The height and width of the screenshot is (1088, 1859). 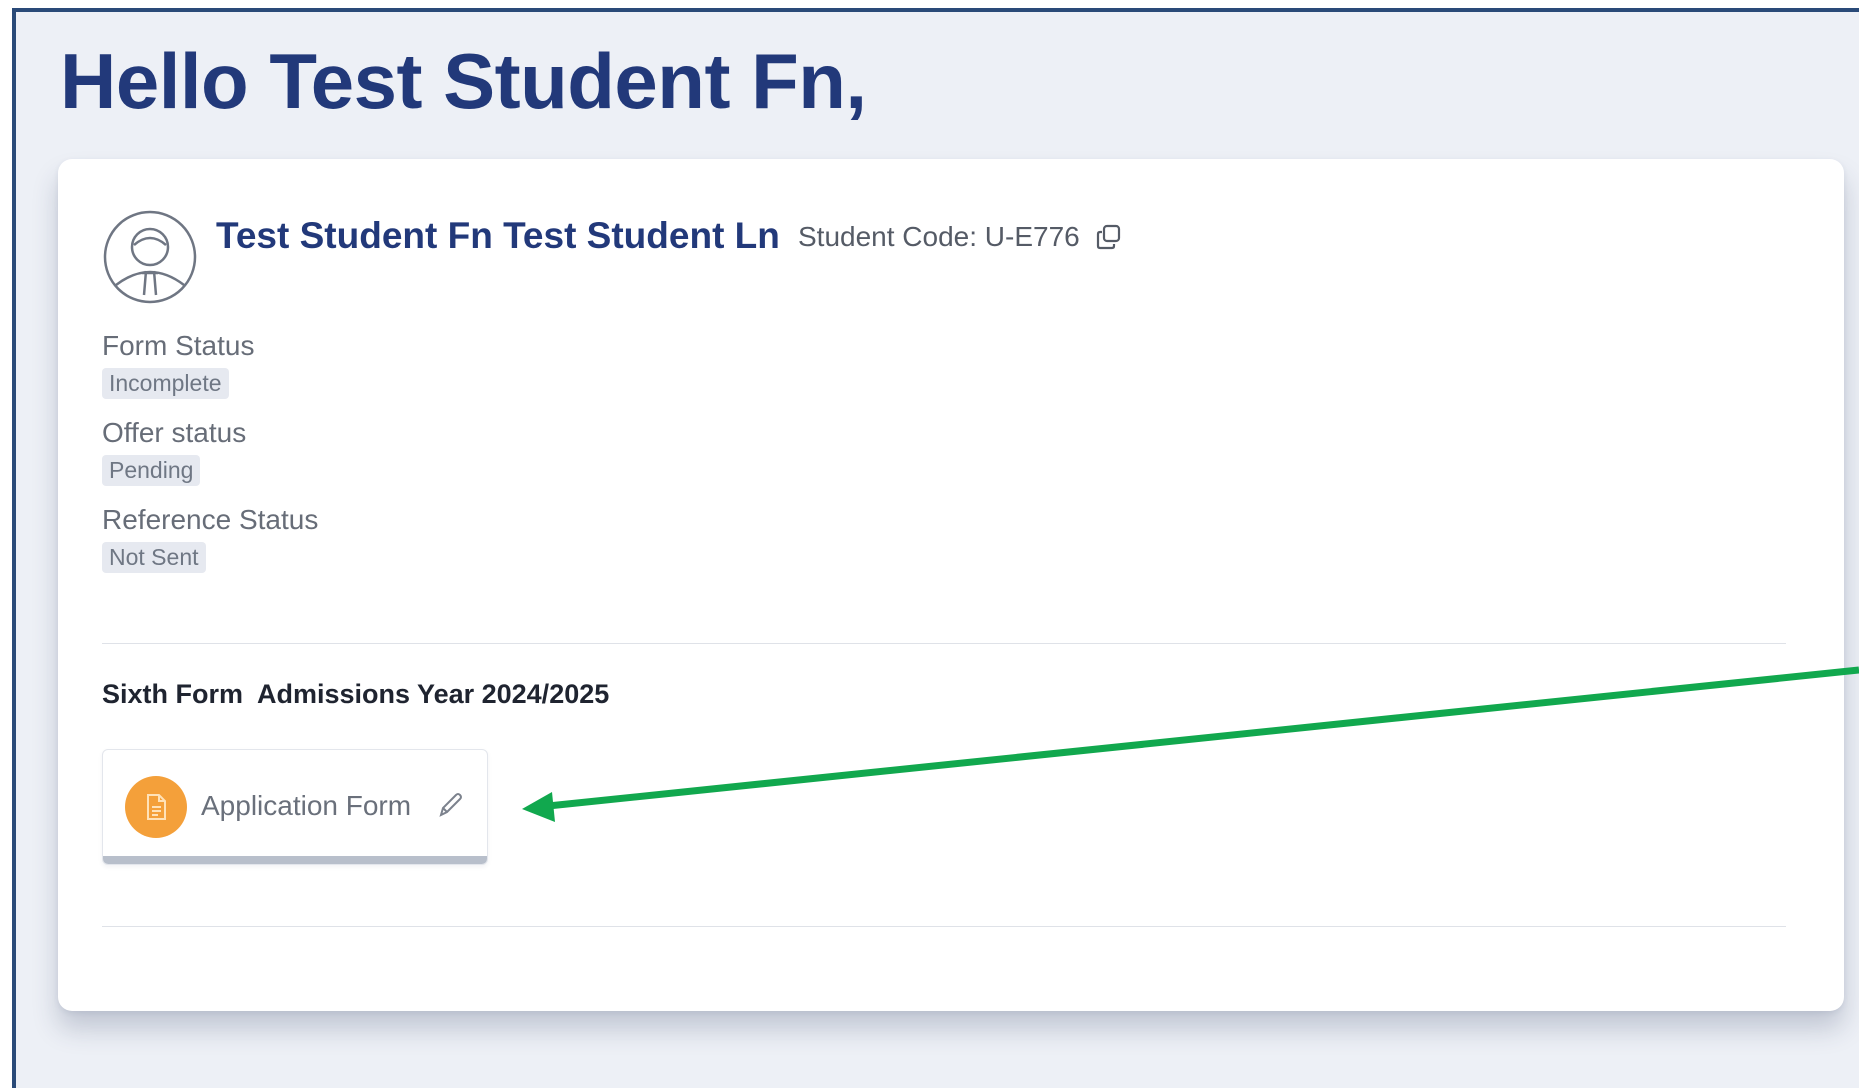 What do you see at coordinates (151, 470) in the screenshot?
I see `offer-status-badge: Pending` at bounding box center [151, 470].